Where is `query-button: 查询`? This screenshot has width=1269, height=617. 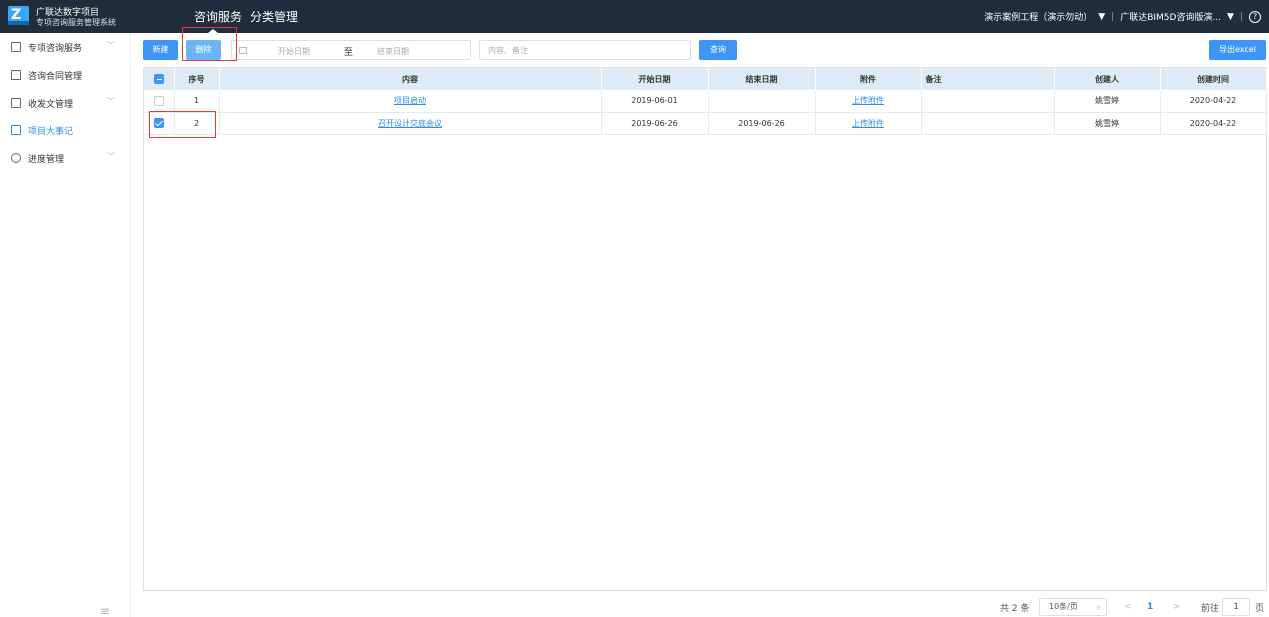 query-button: 查询 is located at coordinates (718, 50).